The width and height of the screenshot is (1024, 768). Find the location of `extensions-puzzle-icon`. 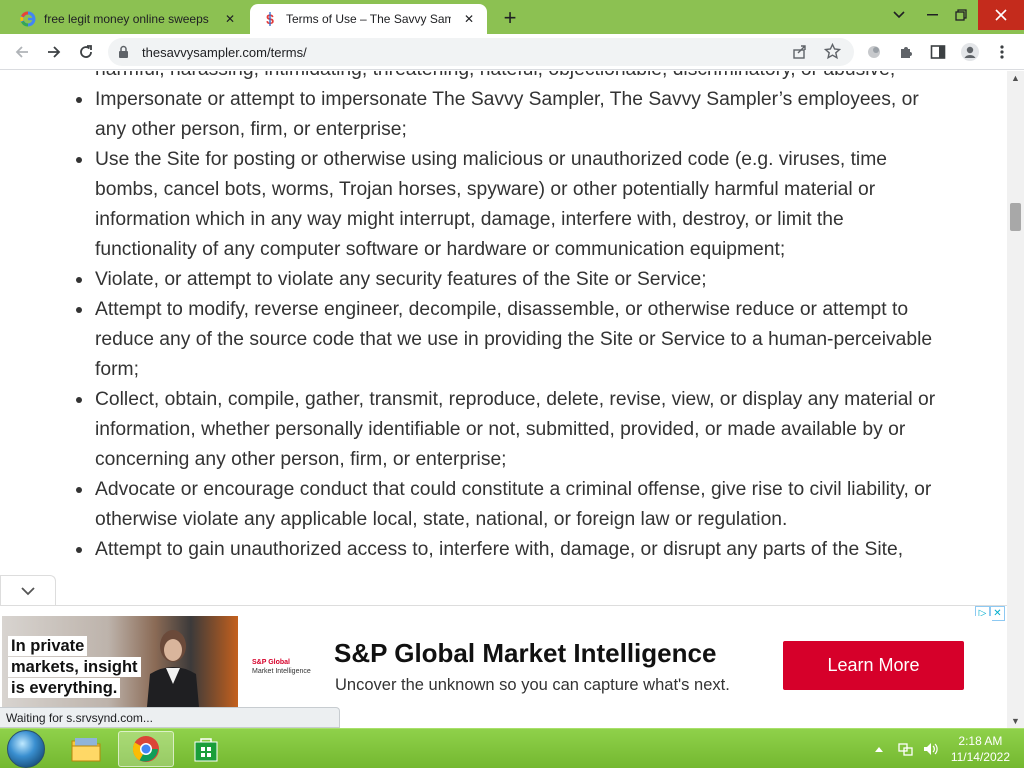

extensions-puzzle-icon is located at coordinates (906, 52).